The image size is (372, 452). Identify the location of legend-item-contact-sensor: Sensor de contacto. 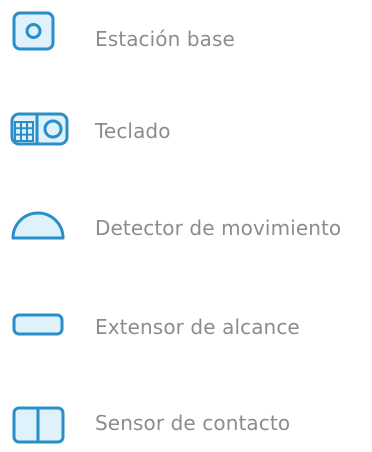
(186, 422).